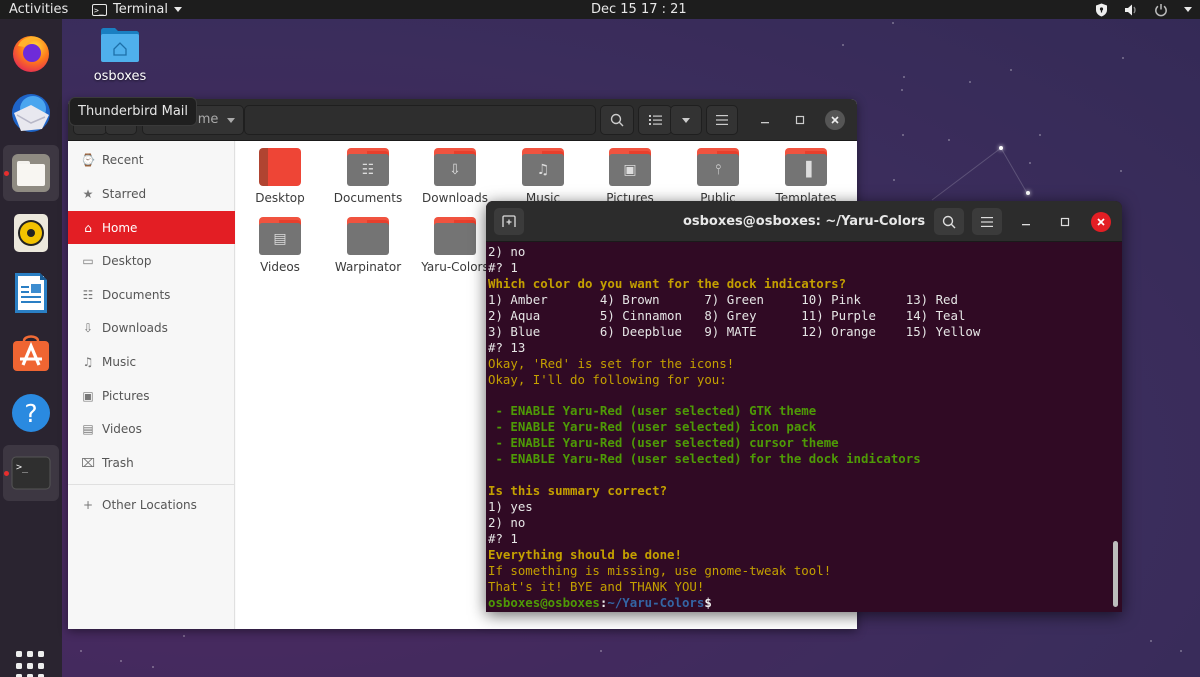 The image size is (1200, 677). Describe the element at coordinates (1115, 574) in the screenshot. I see `terminal-scrollbar` at that location.